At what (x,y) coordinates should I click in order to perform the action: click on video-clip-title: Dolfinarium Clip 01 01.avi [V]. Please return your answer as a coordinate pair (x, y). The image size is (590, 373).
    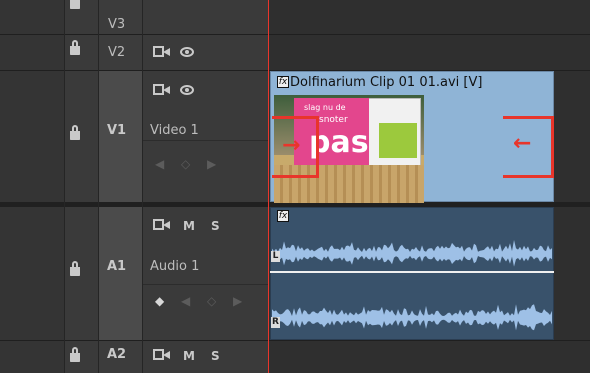
    Looking at the image, I should click on (386, 82).